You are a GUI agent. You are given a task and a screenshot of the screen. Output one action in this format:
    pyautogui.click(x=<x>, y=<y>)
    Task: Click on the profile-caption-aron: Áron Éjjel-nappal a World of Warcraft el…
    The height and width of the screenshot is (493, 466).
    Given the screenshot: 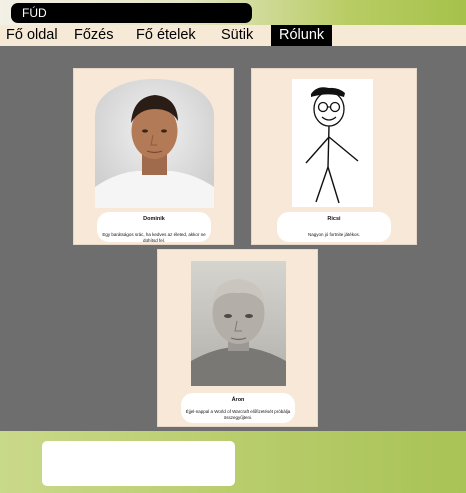 What is the action you would take?
    pyautogui.click(x=238, y=408)
    